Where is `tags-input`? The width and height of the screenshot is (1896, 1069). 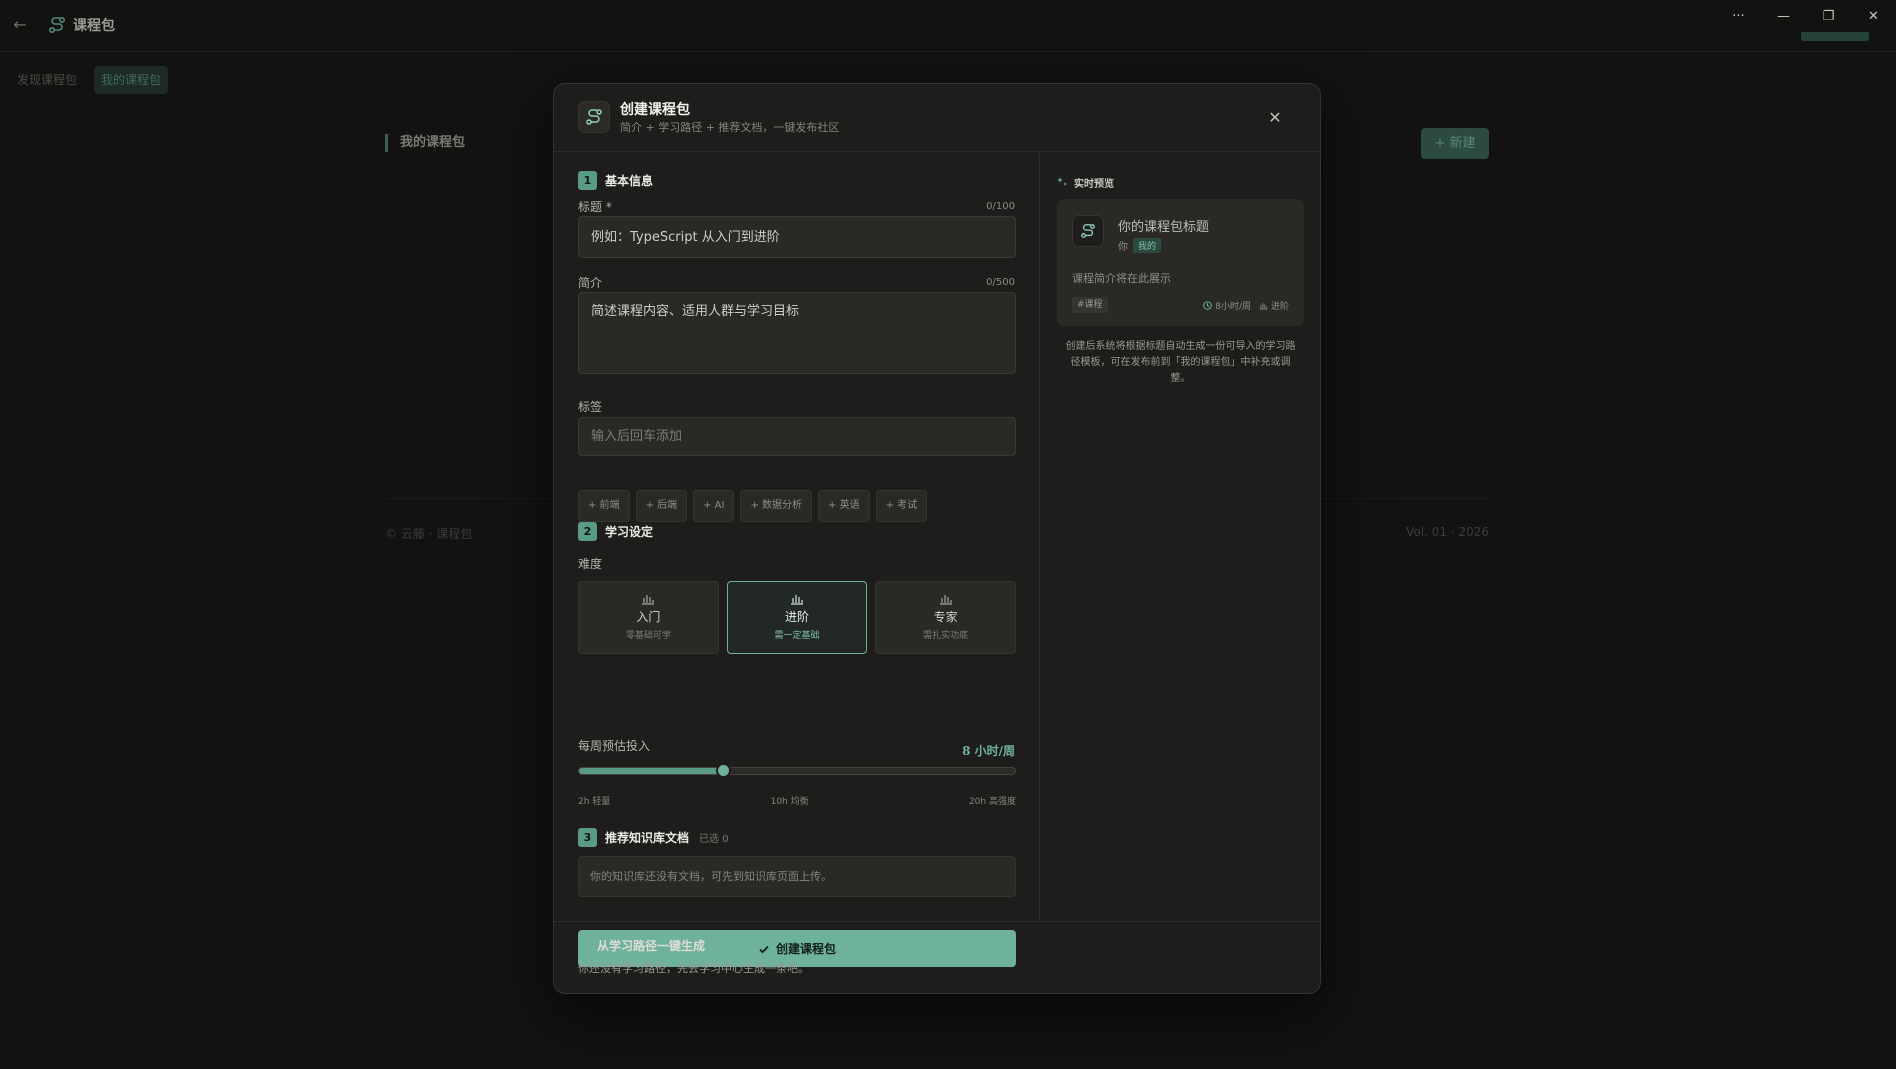 tags-input is located at coordinates (797, 436).